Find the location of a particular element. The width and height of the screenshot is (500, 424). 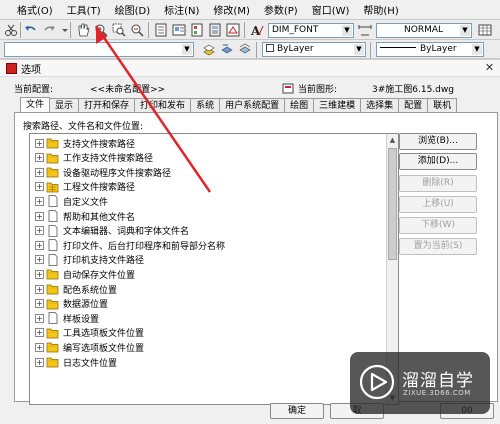

menu-dimension: 标注(N) is located at coordinates (181, 9).